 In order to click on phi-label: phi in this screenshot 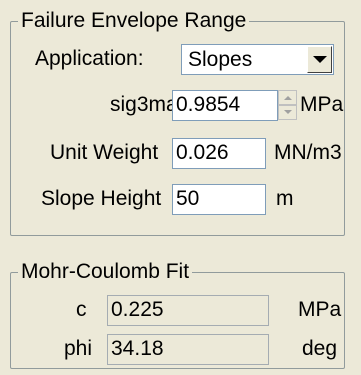, I will do `click(78, 348)`.